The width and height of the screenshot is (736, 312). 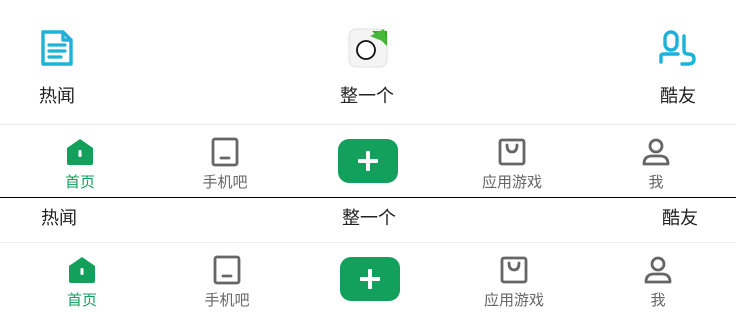 What do you see at coordinates (57, 48) in the screenshot?
I see `document-list-icon` at bounding box center [57, 48].